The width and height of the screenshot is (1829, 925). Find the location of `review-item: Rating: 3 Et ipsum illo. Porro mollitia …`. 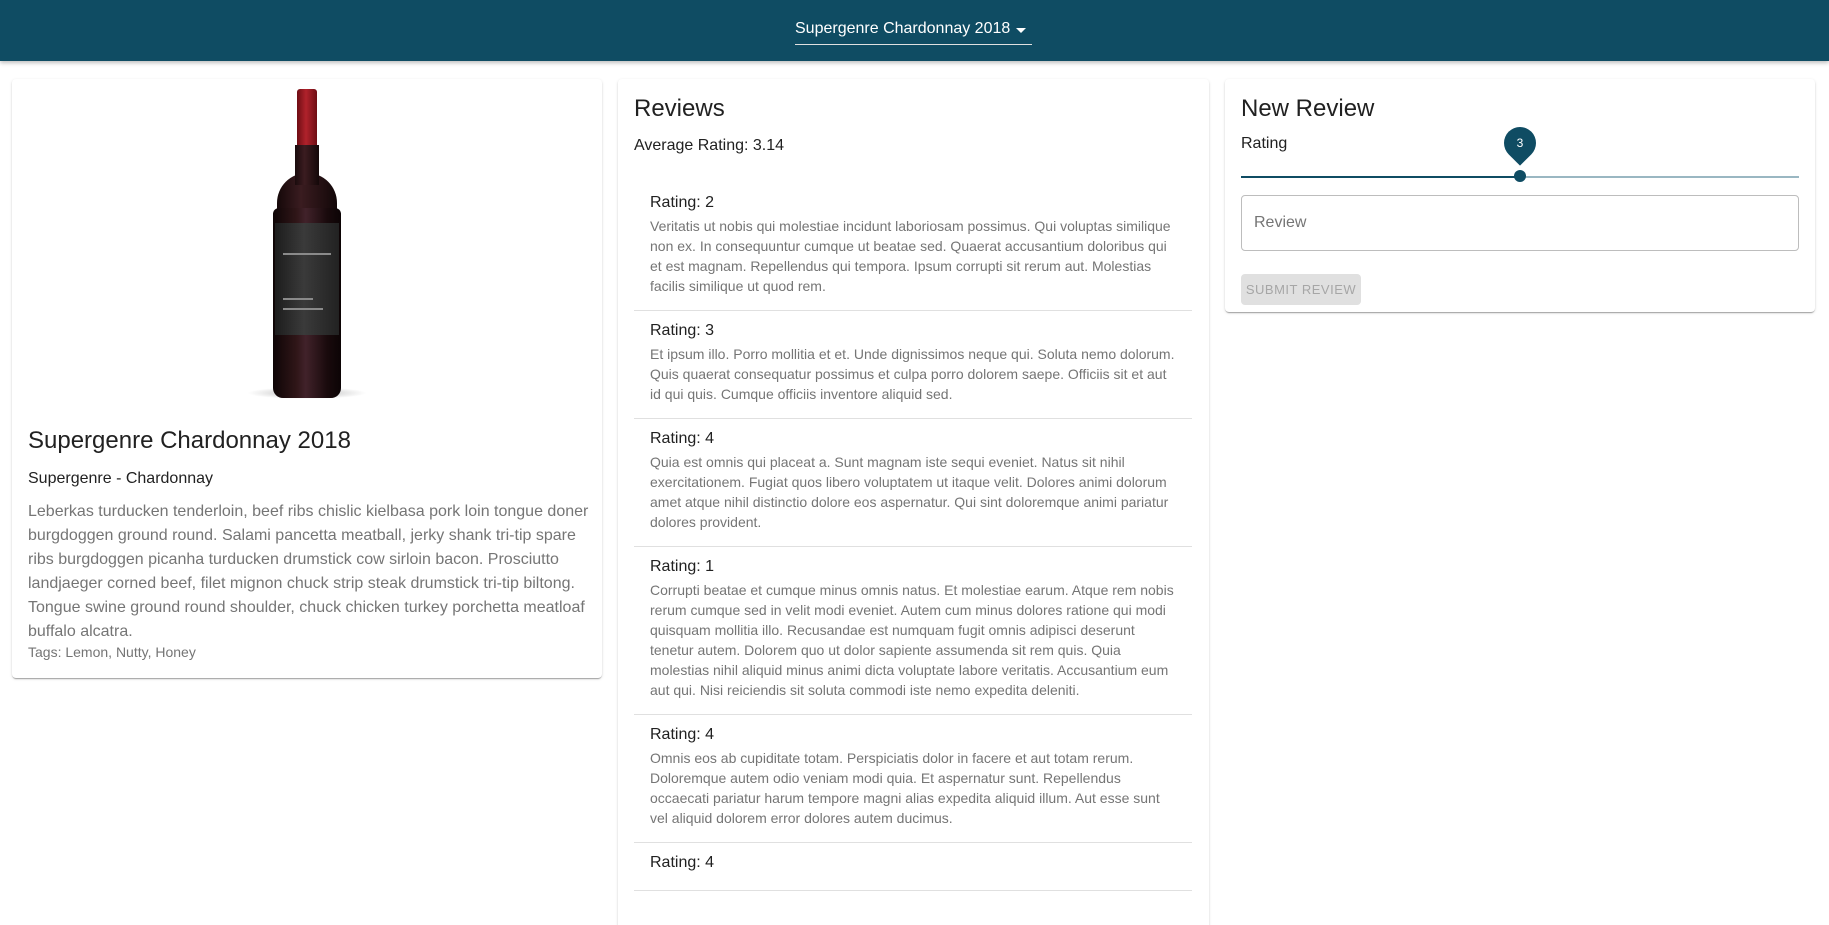

review-item: Rating: 3 Et ipsum illo. Porro mollitia … is located at coordinates (913, 365).